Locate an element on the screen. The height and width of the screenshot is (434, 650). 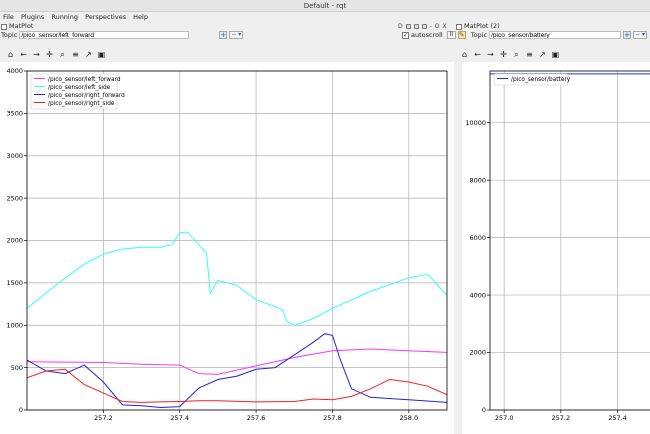
legend-label-right-forward: /pico_sensor/right_forward is located at coordinates (86, 96).